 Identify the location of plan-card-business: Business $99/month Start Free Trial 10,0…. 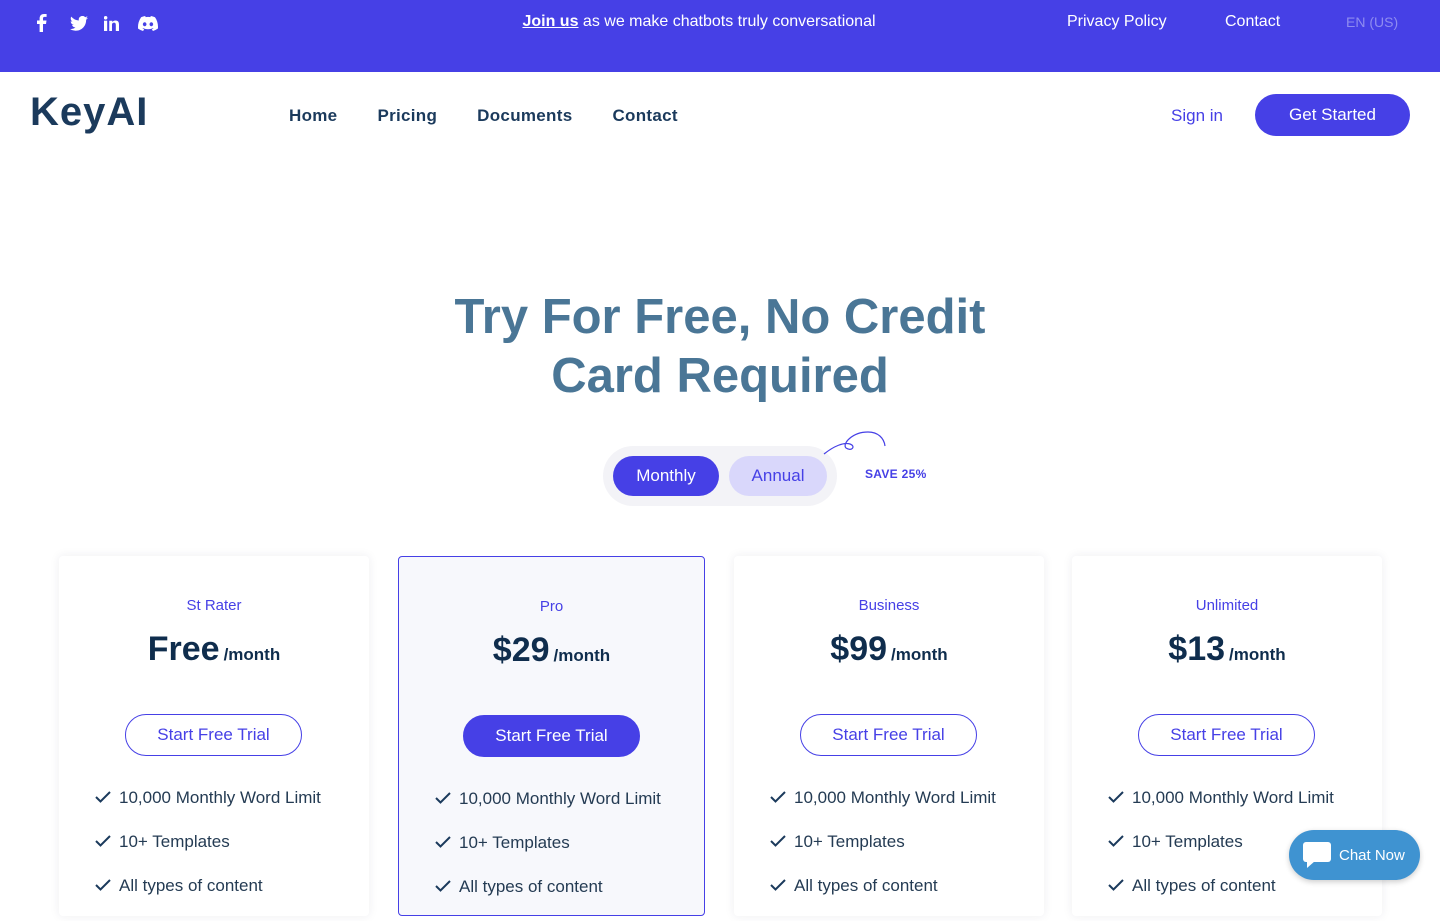
(889, 736).